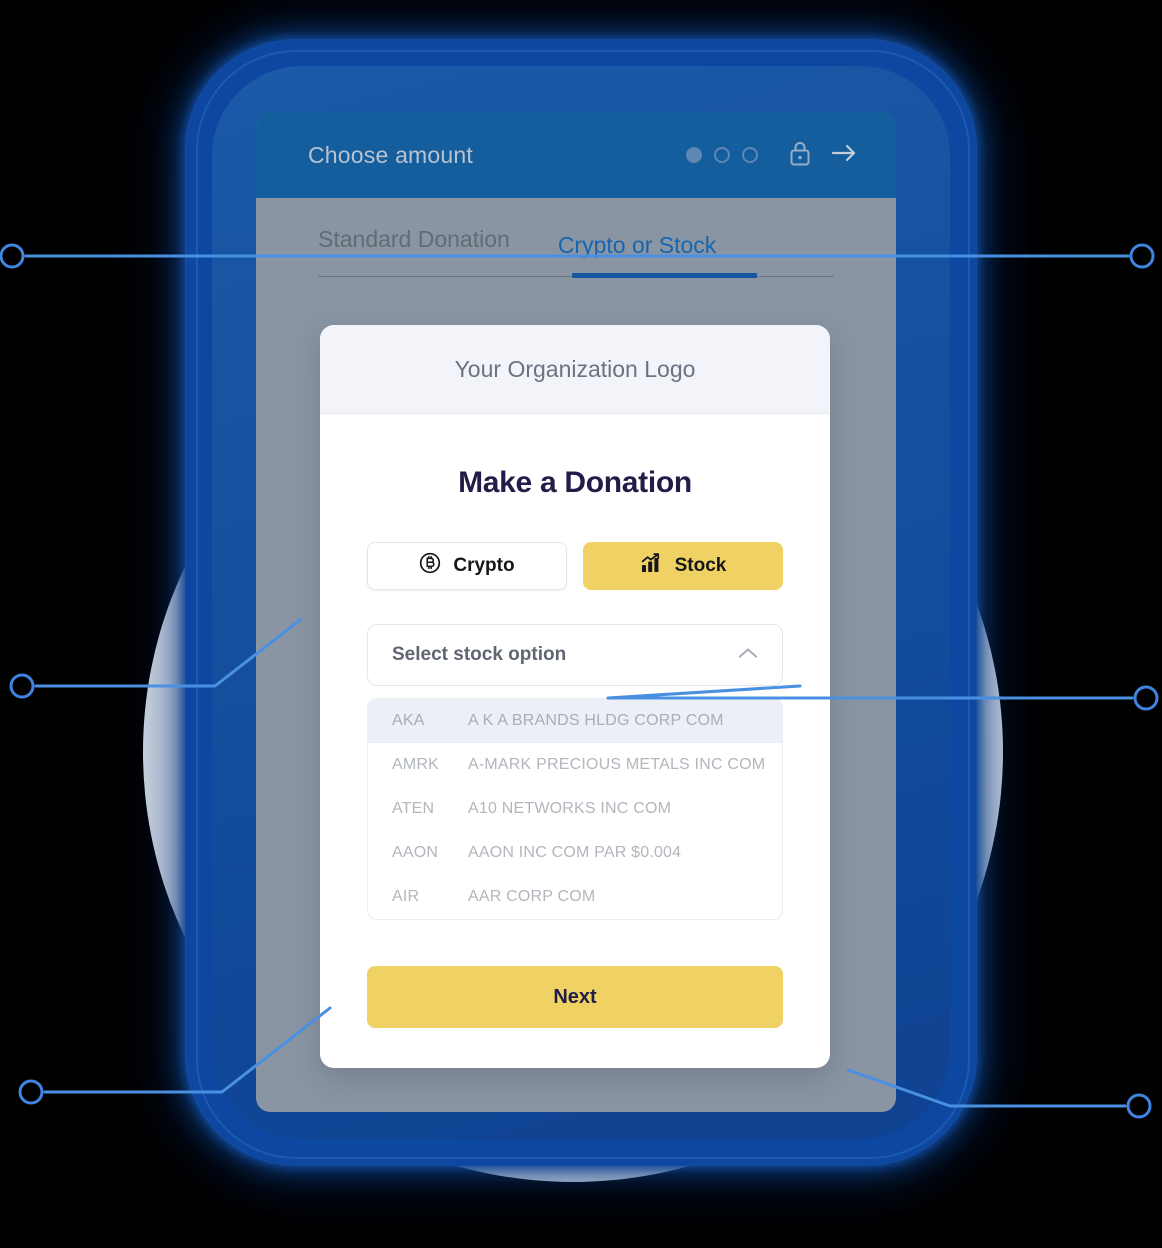  Describe the element at coordinates (1142, 256) in the screenshot. I see `callout-marker-crypto-tab` at that location.